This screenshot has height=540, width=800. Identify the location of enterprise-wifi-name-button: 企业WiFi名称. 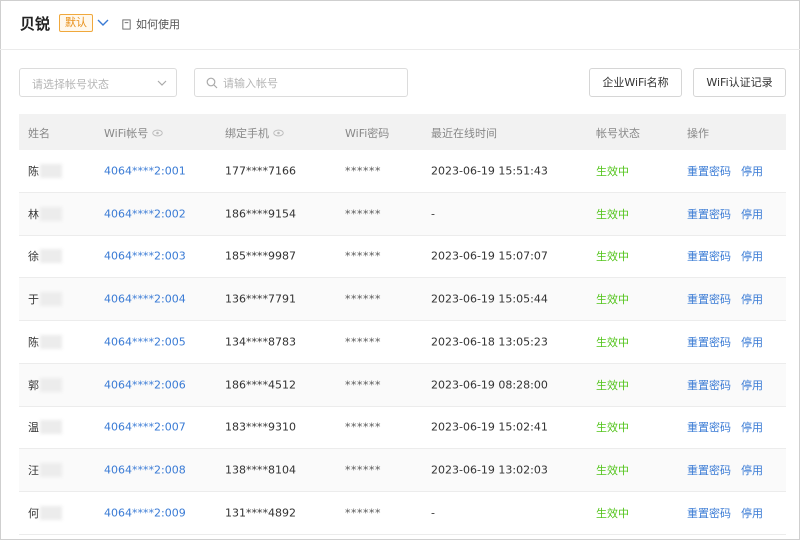
(635, 82).